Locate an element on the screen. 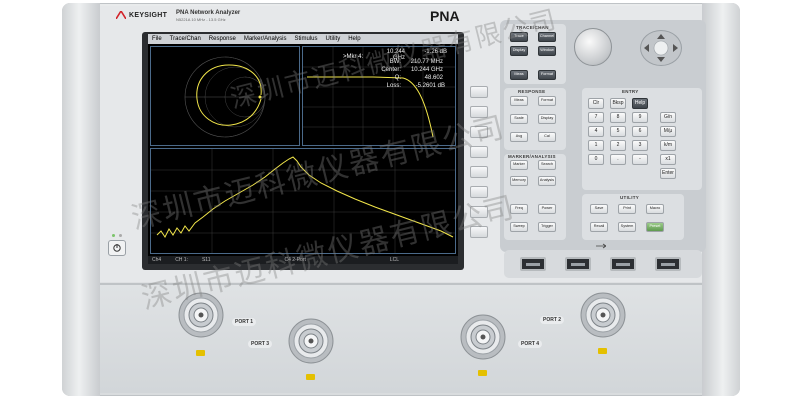  menu-response: Response is located at coordinates (222, 39).